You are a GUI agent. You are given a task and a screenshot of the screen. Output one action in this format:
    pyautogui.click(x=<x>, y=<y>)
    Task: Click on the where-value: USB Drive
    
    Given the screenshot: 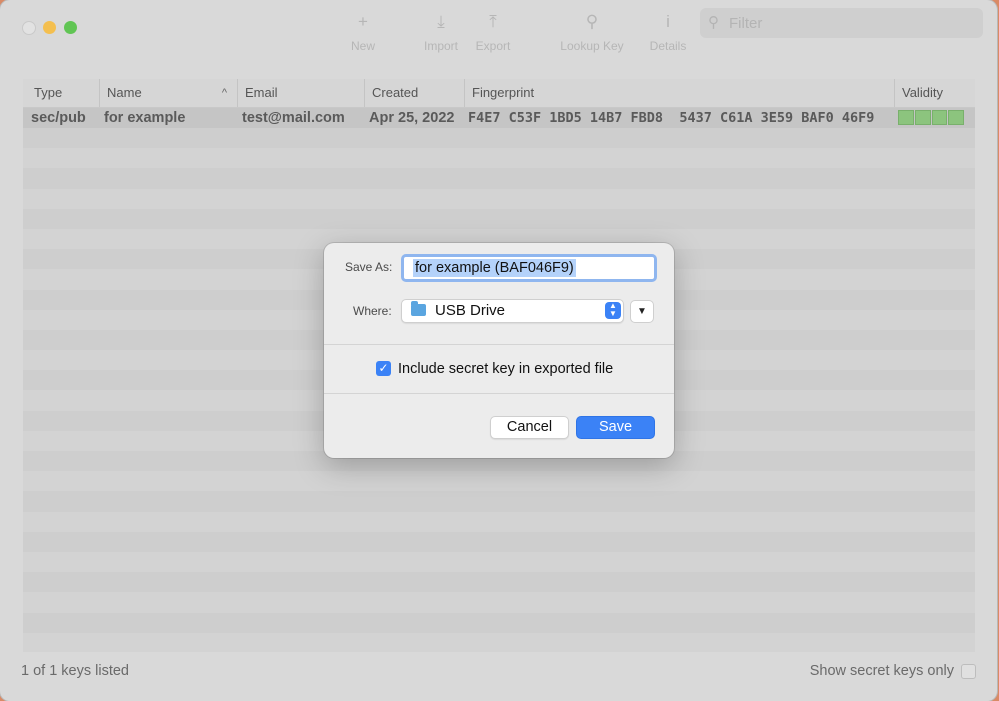 What is the action you would take?
    pyautogui.click(x=470, y=310)
    